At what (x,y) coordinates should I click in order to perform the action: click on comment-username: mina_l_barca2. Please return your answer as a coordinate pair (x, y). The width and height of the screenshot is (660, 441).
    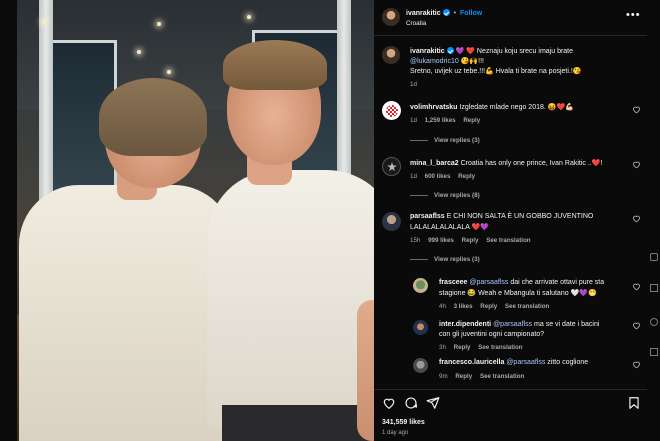
    Looking at the image, I should click on (434, 163).